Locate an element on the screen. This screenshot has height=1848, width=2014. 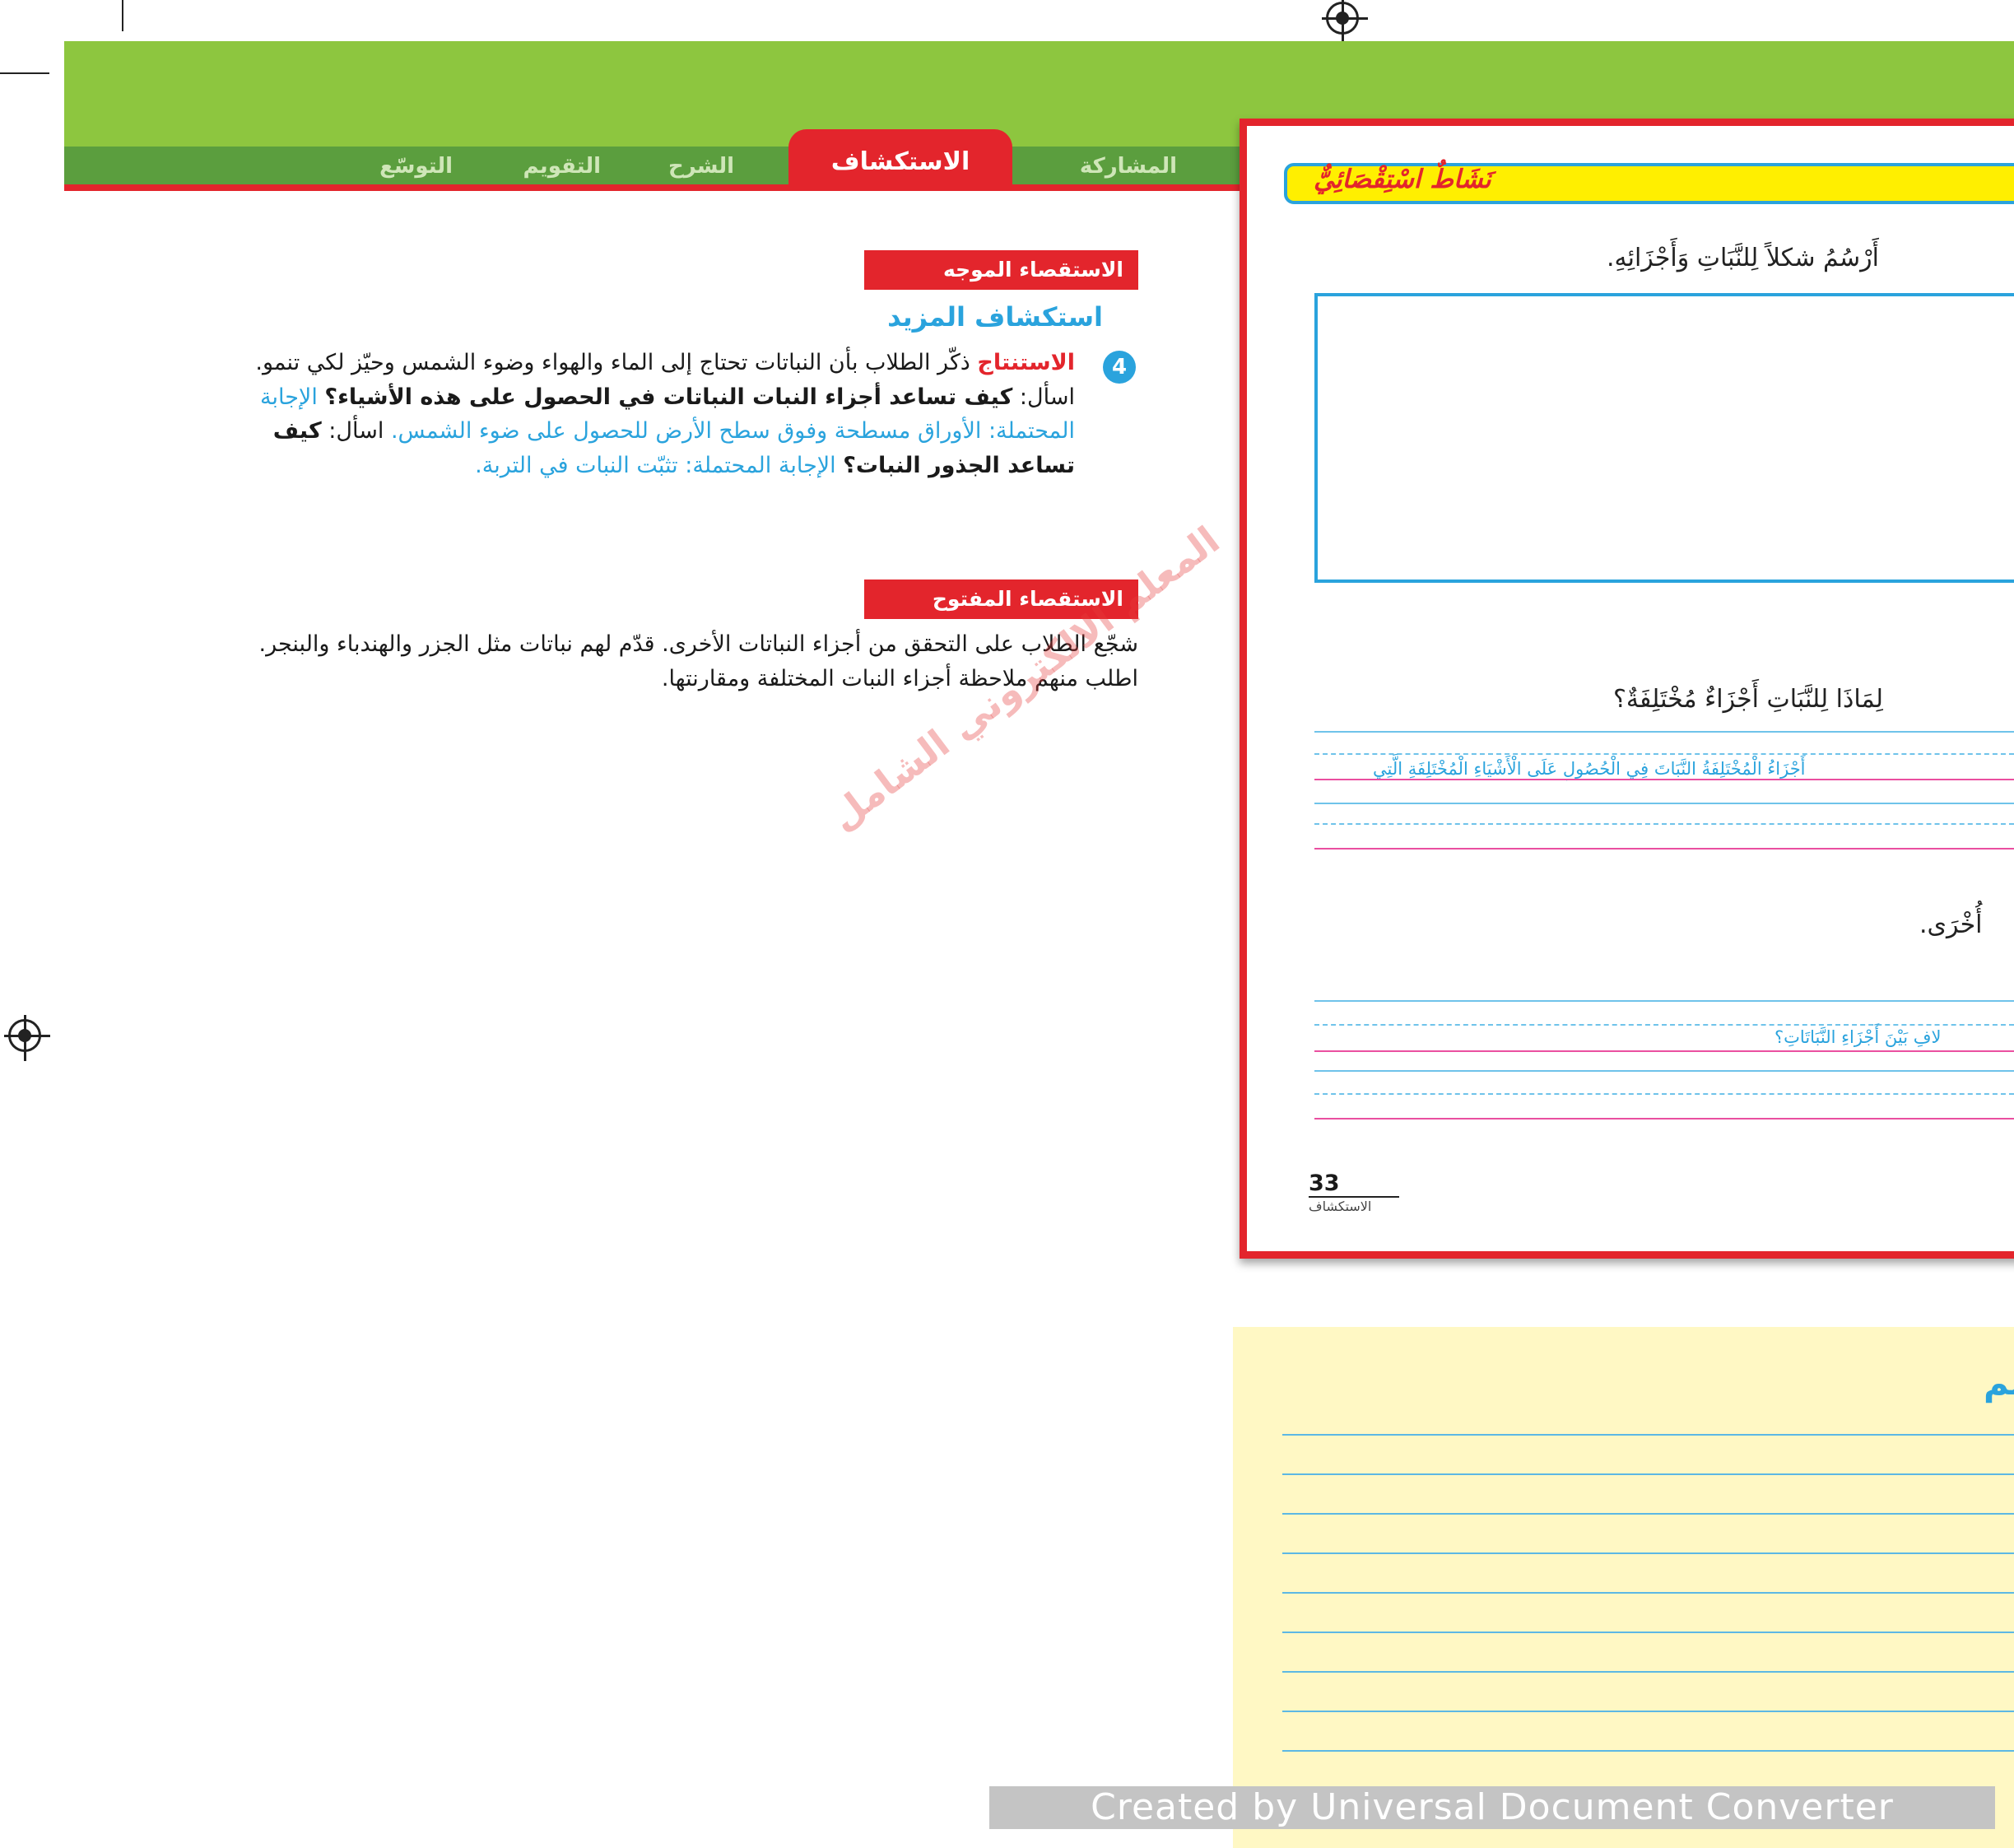
tab-explain: الشرح is located at coordinates (688, 166).